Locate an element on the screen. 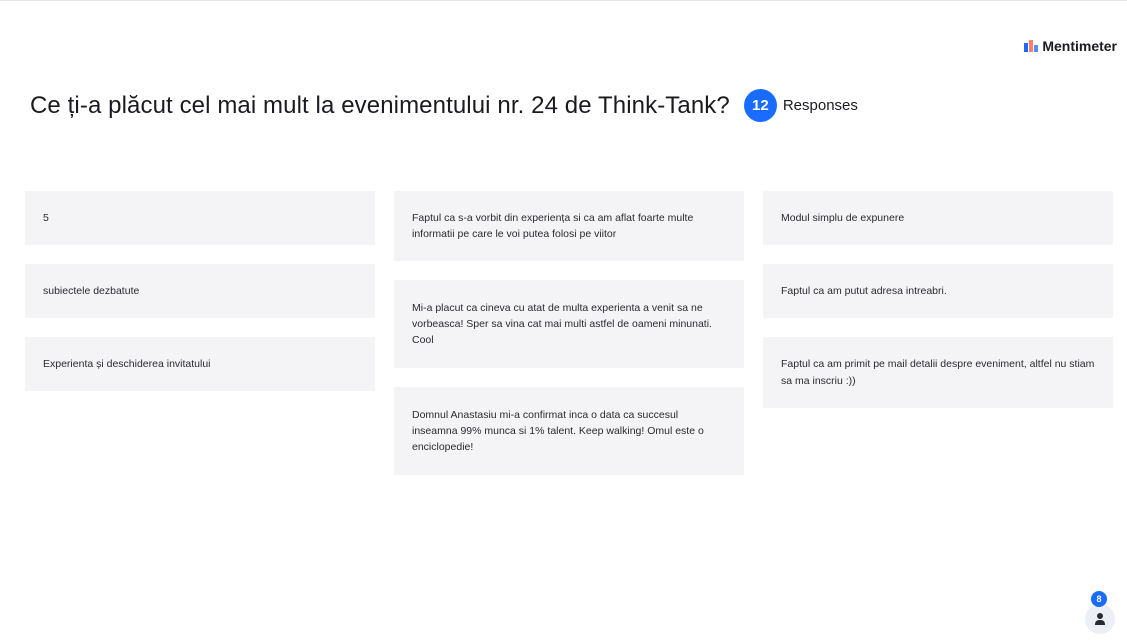 Image resolution: width=1127 pixels, height=642 pixels. response-card: Faptul ca am putut adresa intreabri. is located at coordinates (938, 291).